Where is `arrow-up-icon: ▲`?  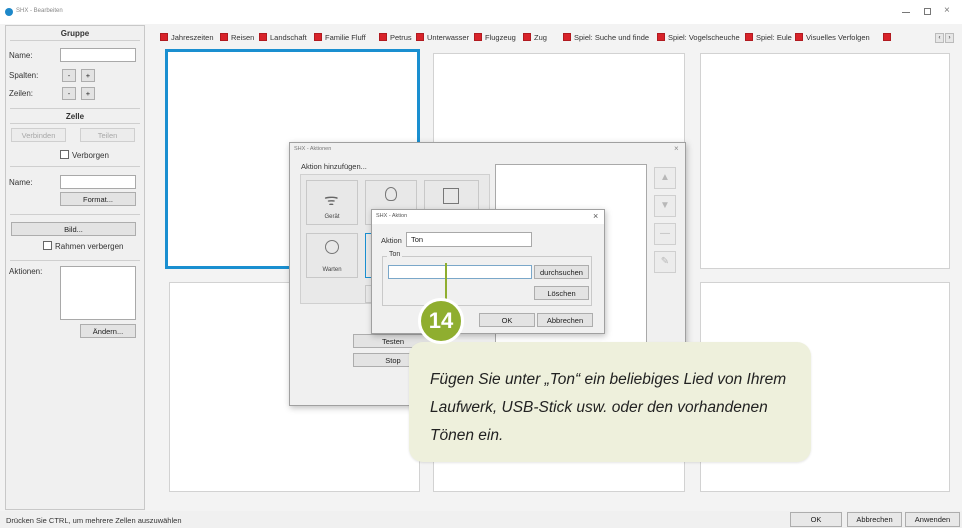 arrow-up-icon: ▲ is located at coordinates (665, 177).